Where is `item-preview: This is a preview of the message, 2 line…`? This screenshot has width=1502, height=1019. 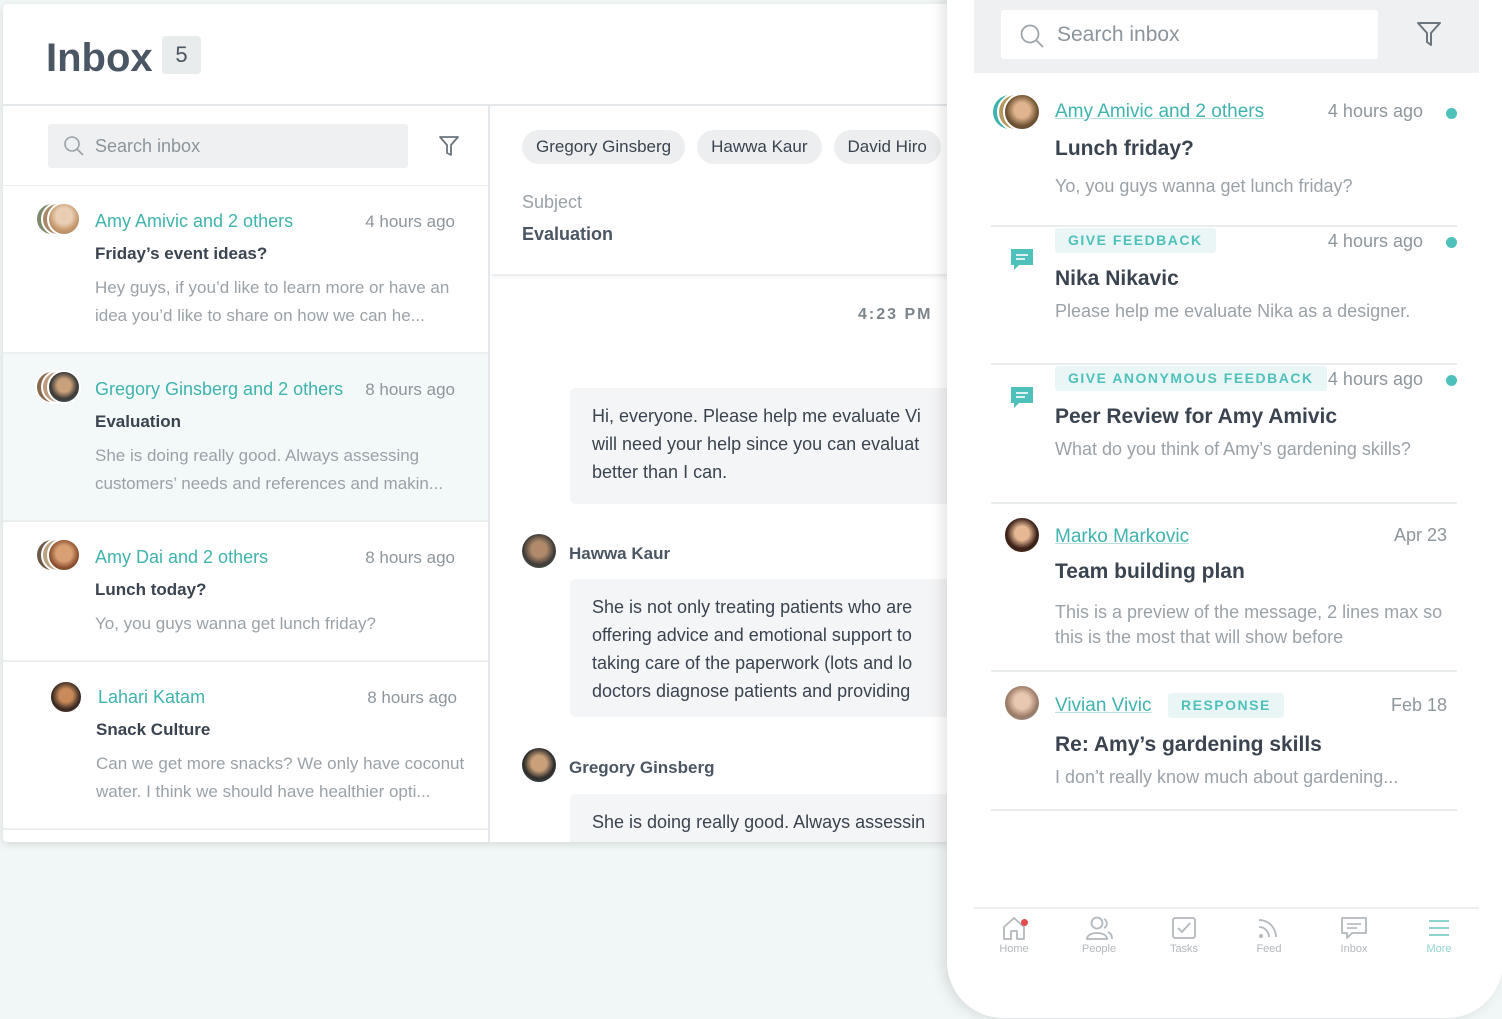
item-preview: This is a preview of the message, 2 line… is located at coordinates (1249, 624).